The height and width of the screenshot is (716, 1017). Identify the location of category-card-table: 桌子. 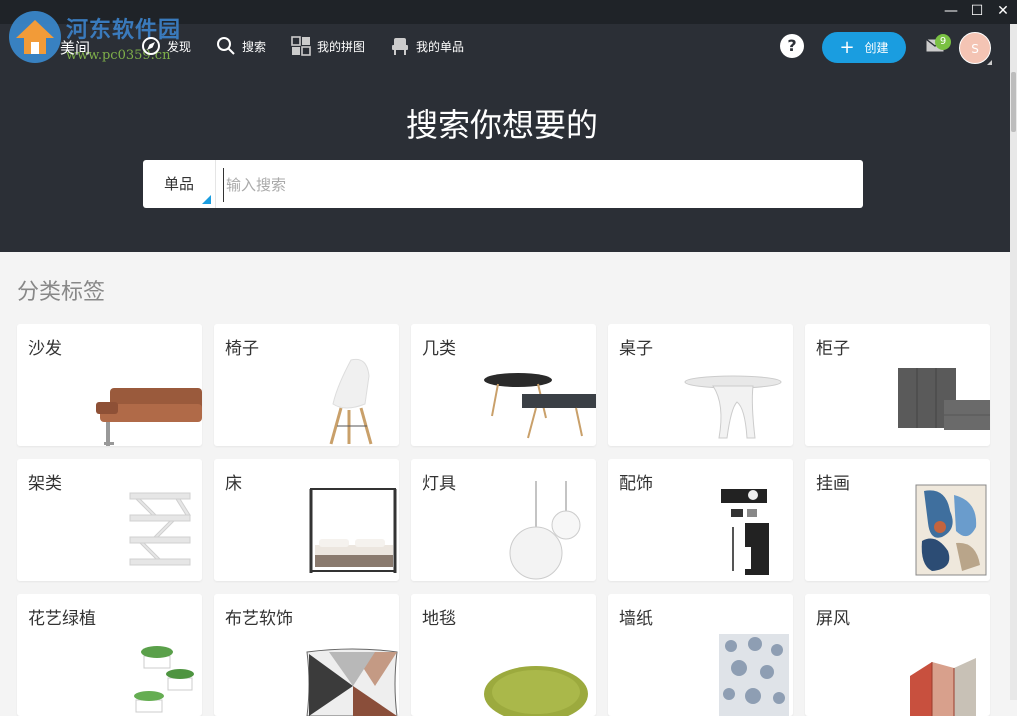
(700, 385).